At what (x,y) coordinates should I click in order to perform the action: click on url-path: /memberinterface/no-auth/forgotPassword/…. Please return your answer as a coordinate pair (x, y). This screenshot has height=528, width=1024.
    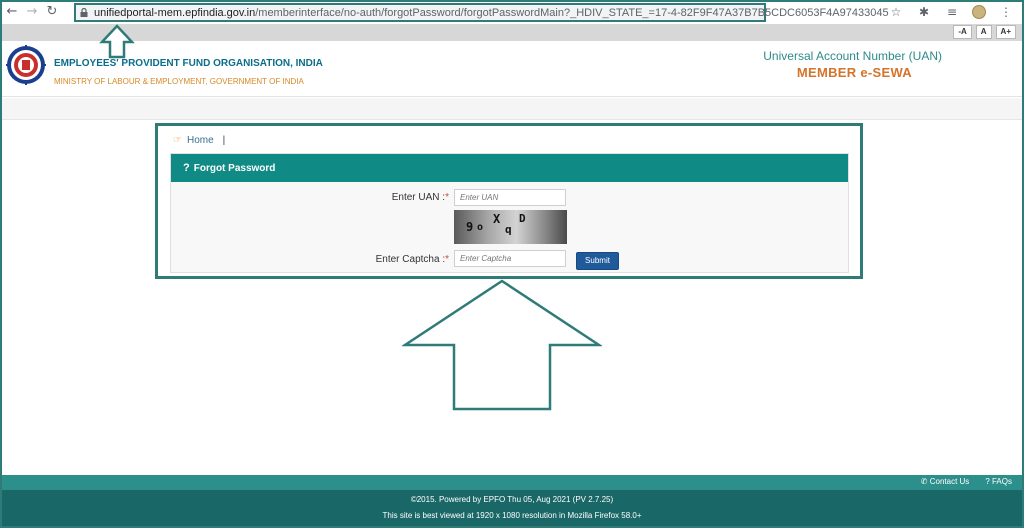
    Looking at the image, I should click on (572, 12).